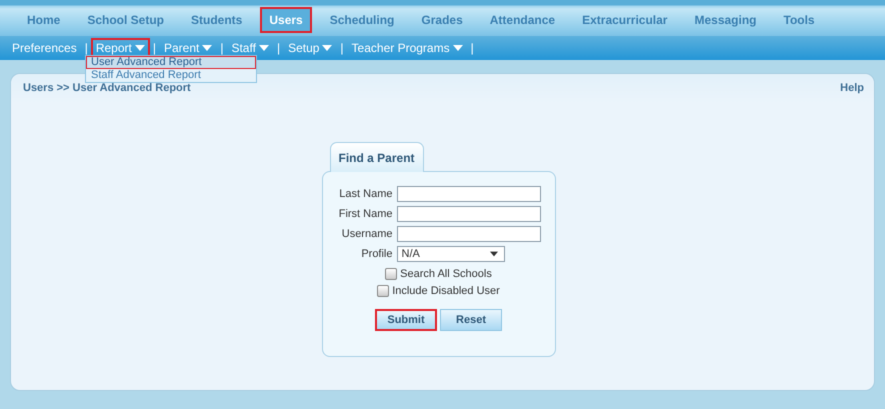 The height and width of the screenshot is (409, 885). What do you see at coordinates (310, 48) in the screenshot?
I see `menu-link: Setup` at bounding box center [310, 48].